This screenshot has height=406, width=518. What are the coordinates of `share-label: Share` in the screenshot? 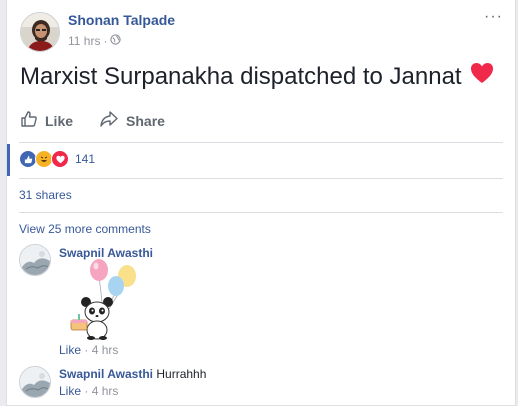 It's located at (145, 120).